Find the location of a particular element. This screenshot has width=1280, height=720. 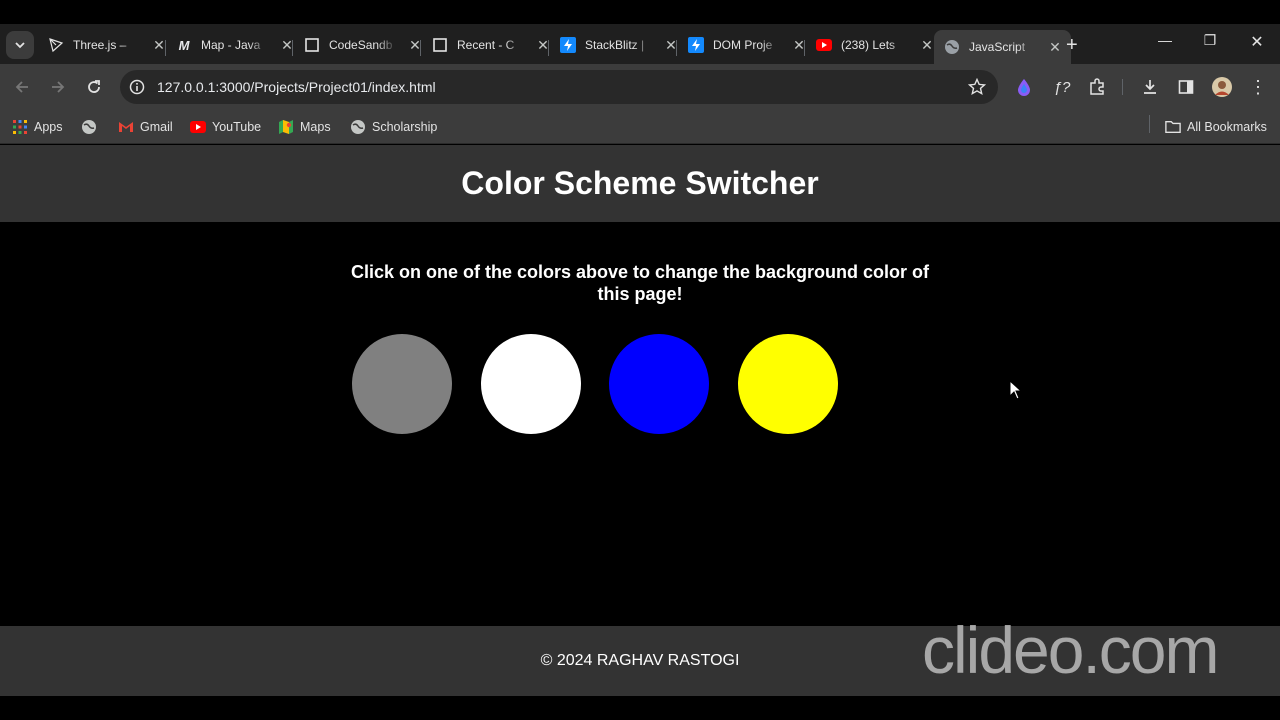

tab-youtube: (238) Lets ✕ is located at coordinates (874, 45).